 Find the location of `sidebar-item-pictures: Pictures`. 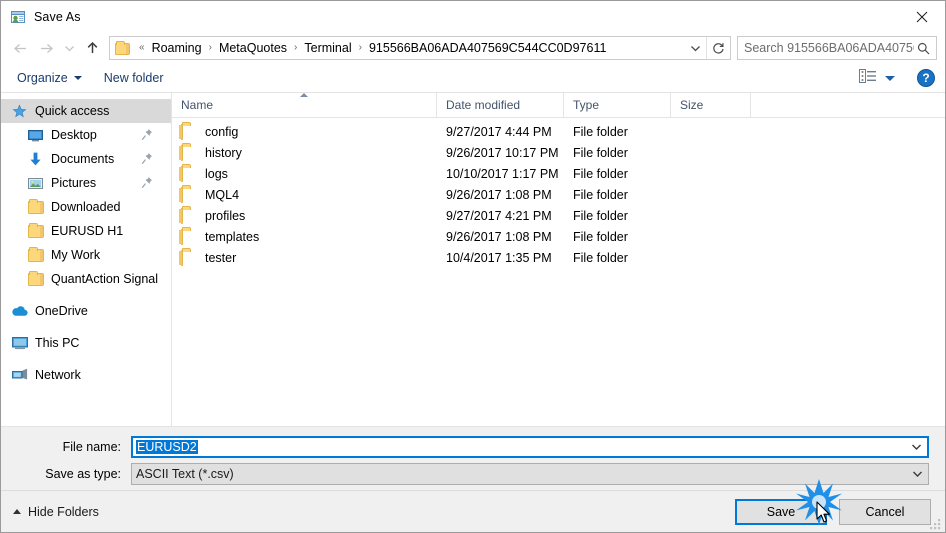

sidebar-item-pictures: Pictures is located at coordinates (86, 183).